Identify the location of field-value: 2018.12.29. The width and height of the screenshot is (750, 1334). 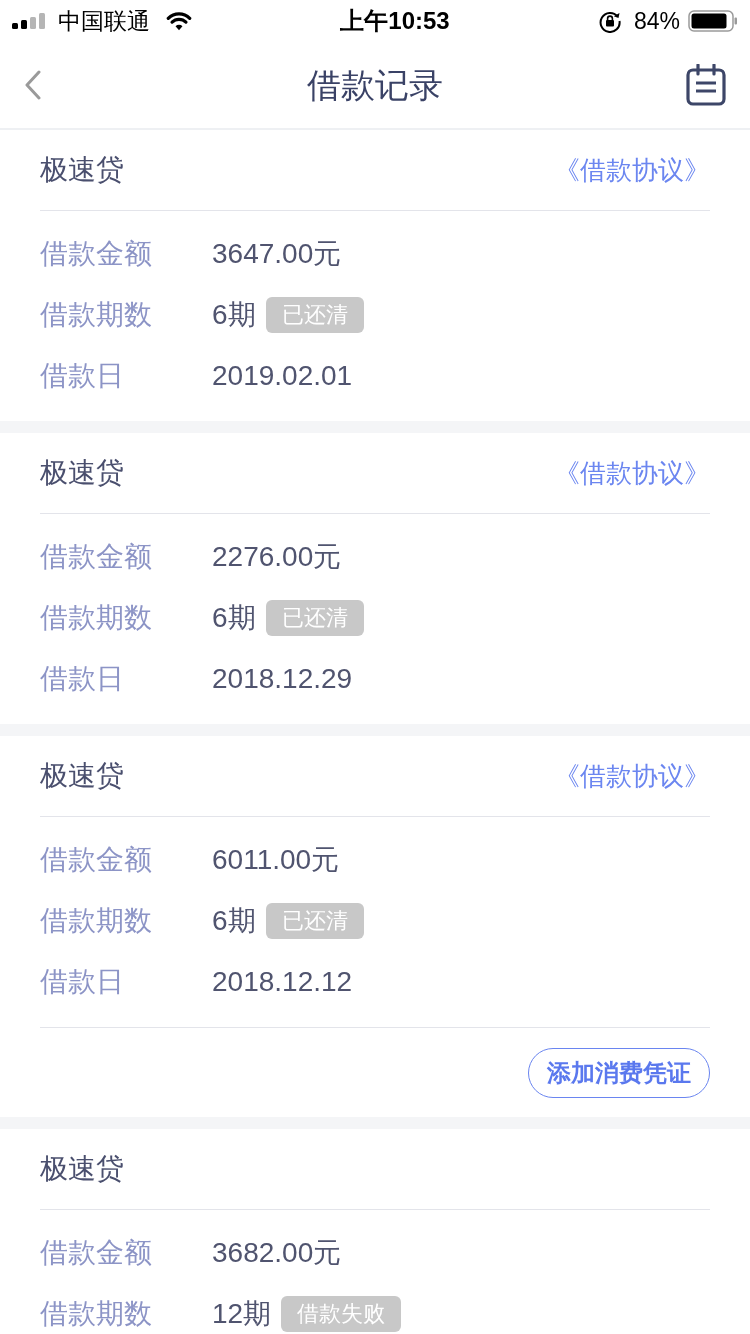
(282, 679).